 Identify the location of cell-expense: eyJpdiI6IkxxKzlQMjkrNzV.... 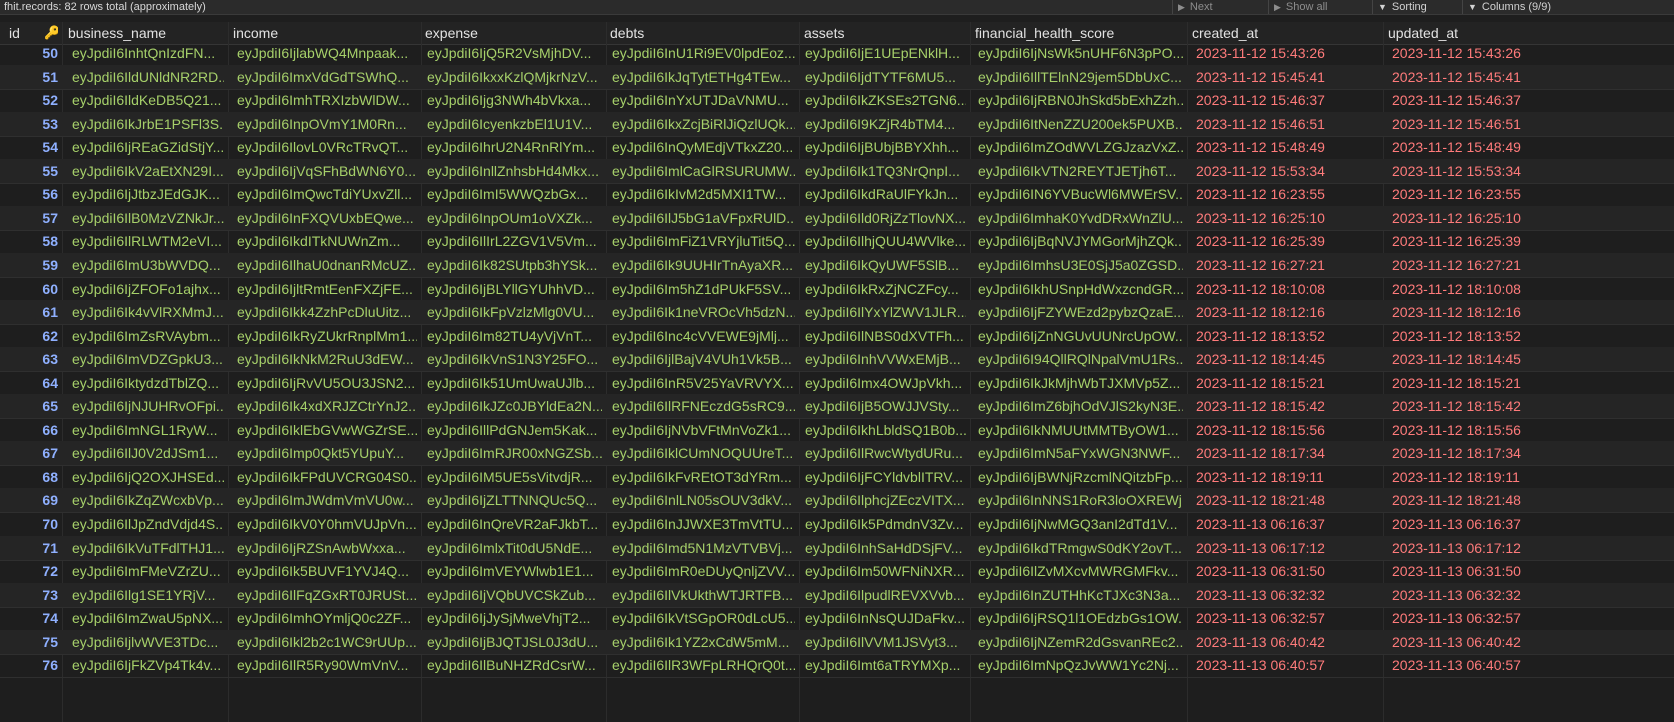
(514, 77).